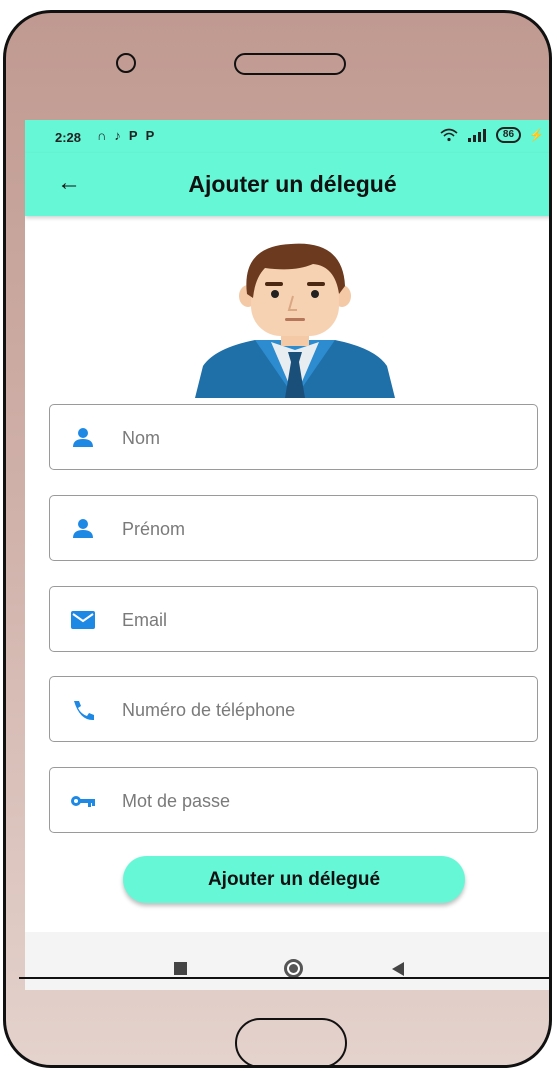 This screenshot has height=1071, width=557. What do you see at coordinates (292, 184) in the screenshot?
I see `page-title: Ajouter un délegué` at bounding box center [292, 184].